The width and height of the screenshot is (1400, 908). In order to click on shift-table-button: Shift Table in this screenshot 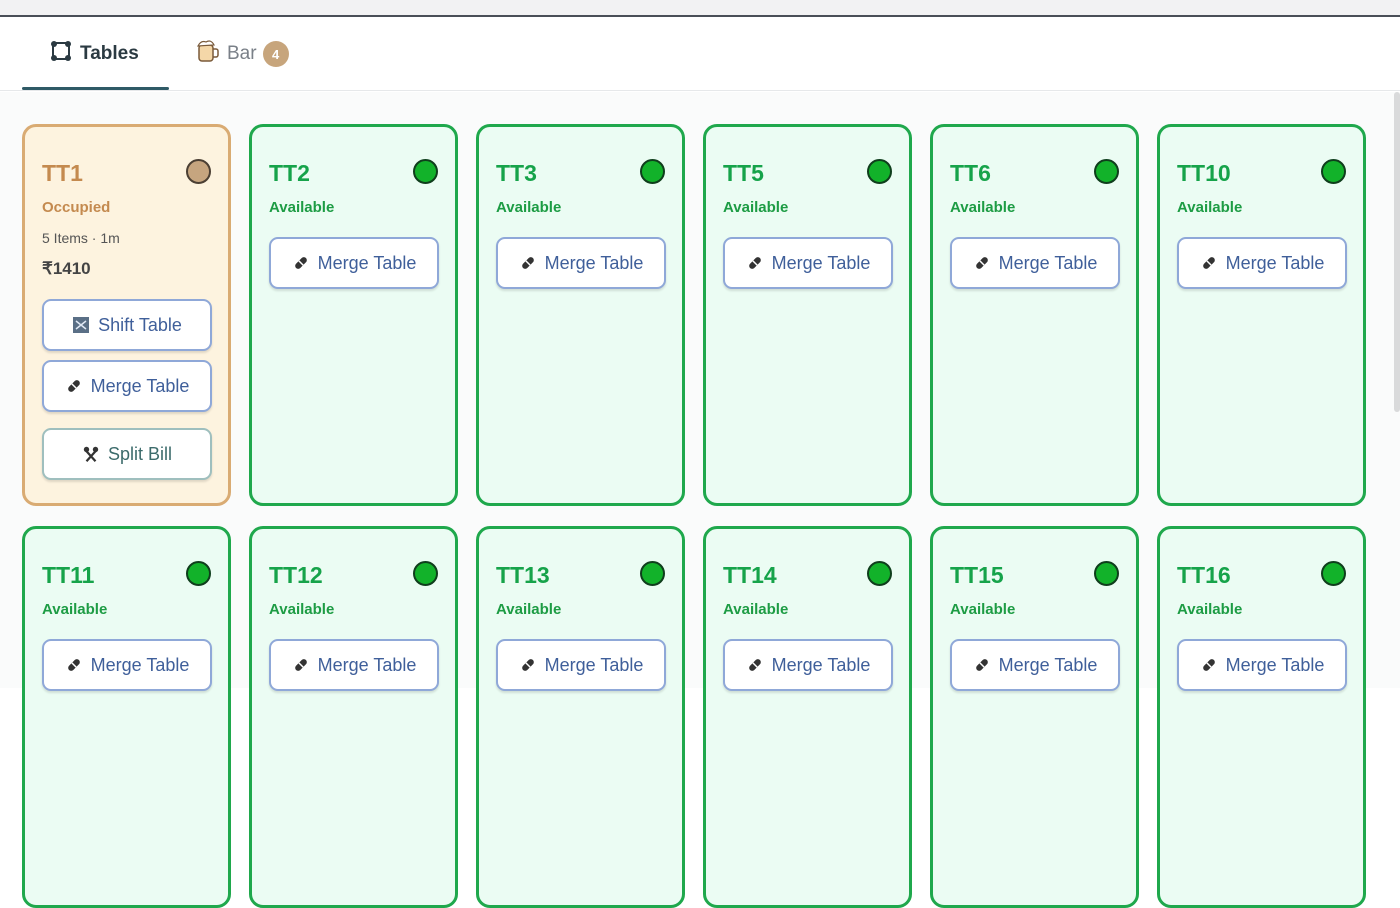, I will do `click(127, 325)`.